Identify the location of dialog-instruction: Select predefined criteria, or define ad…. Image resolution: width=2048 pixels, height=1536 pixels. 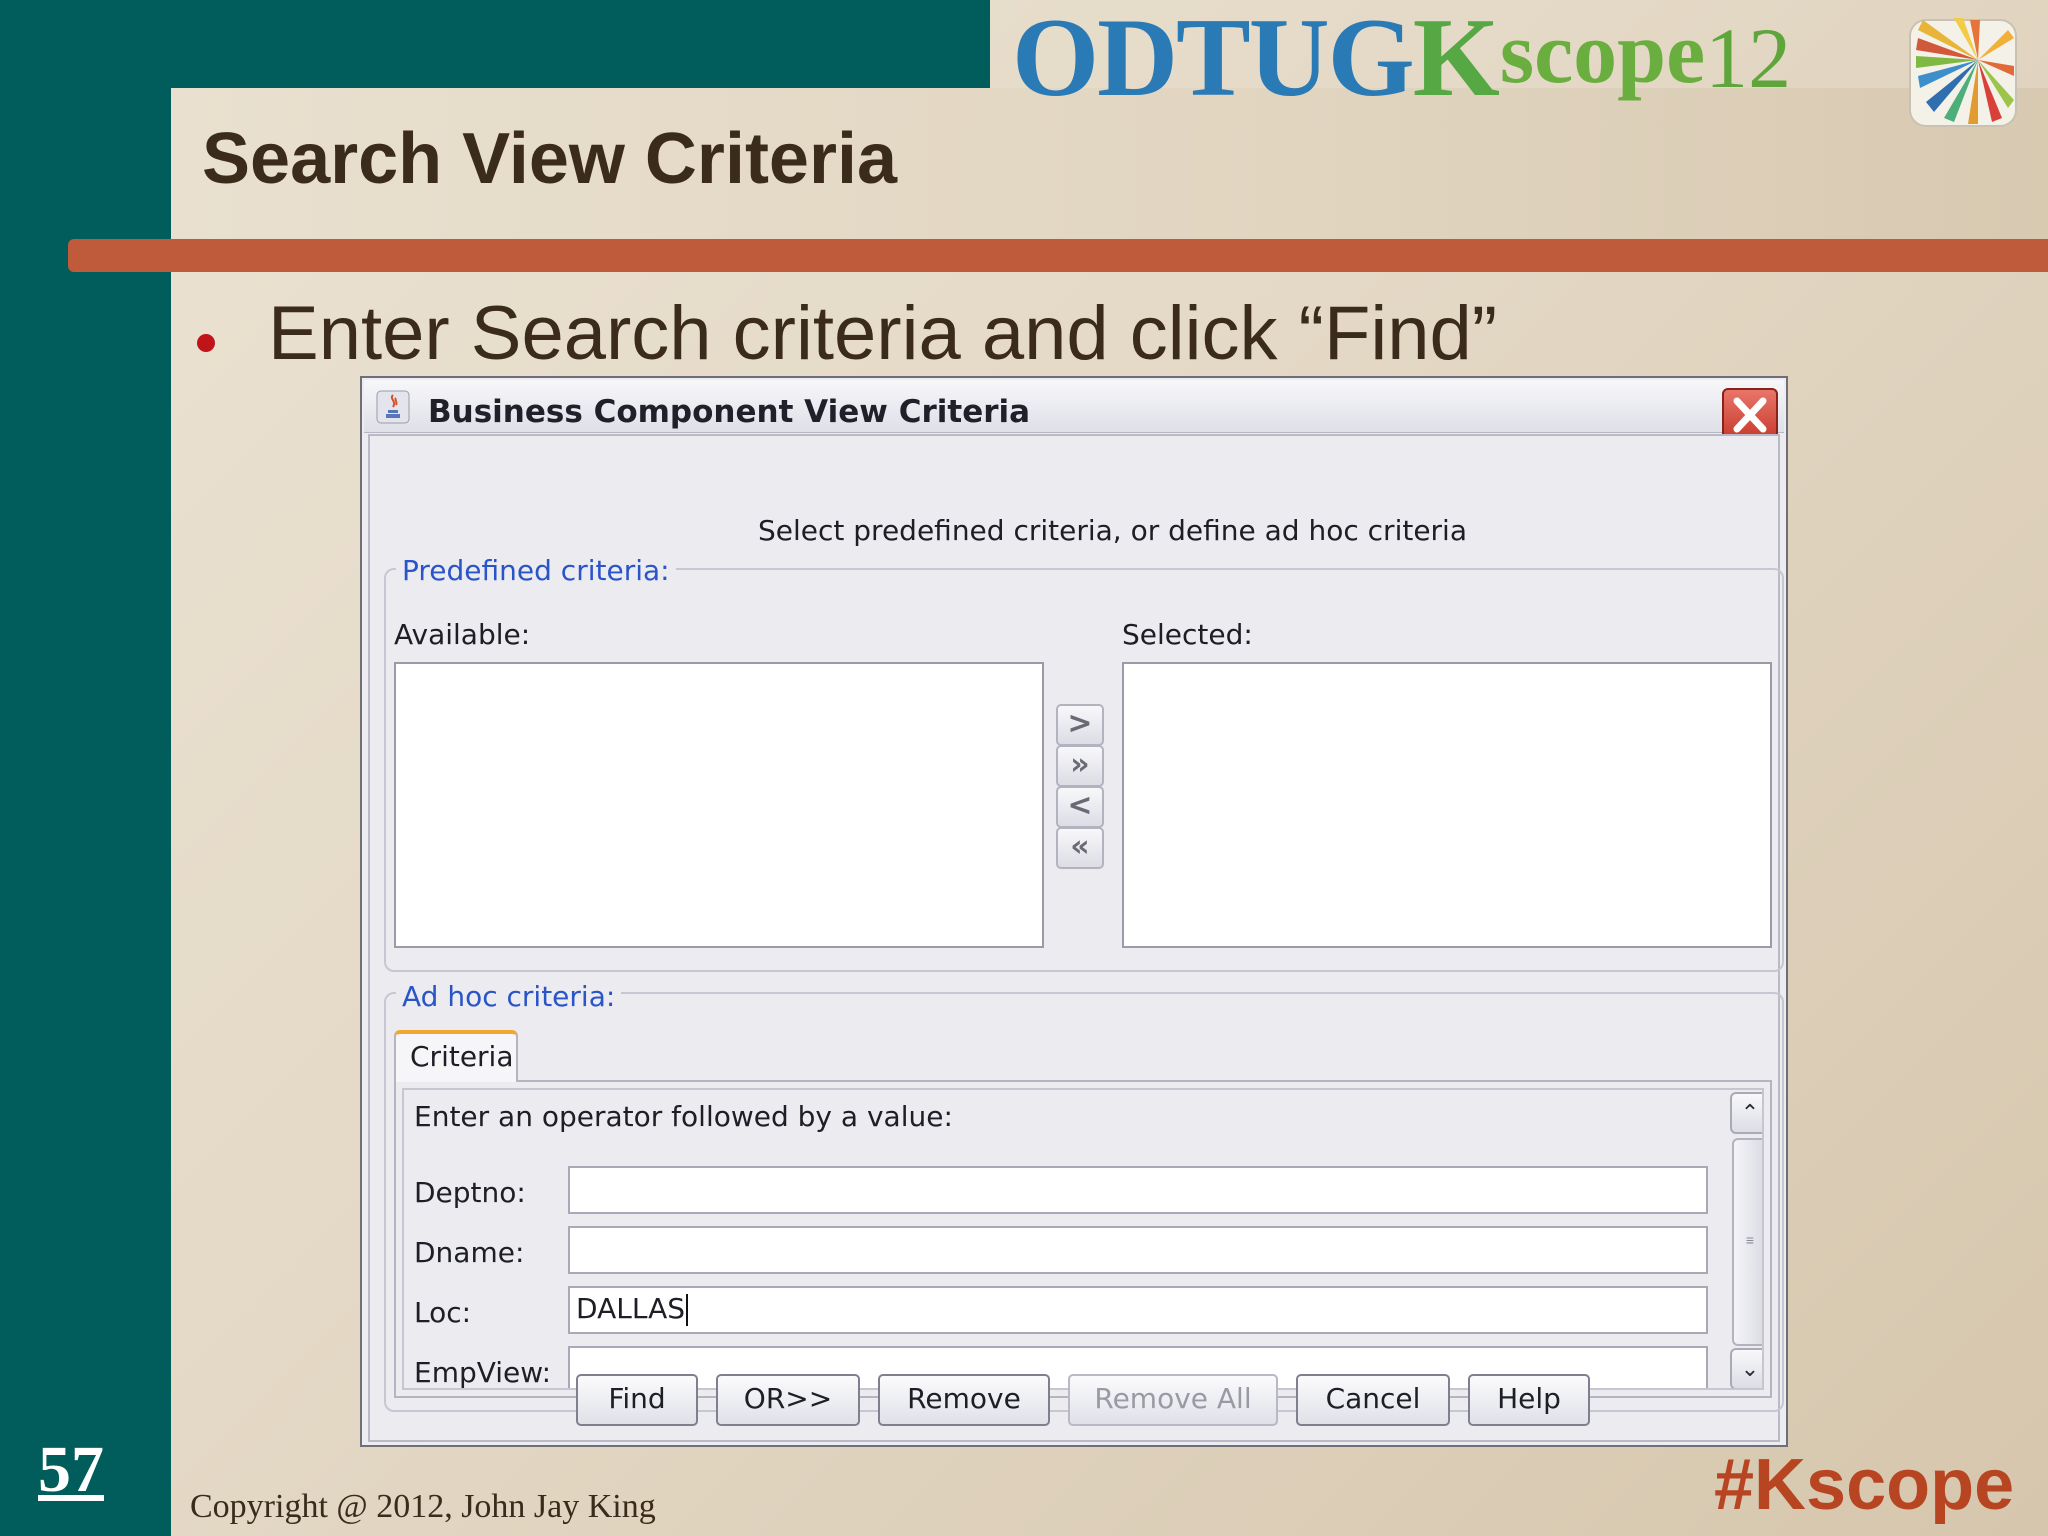
(1112, 530).